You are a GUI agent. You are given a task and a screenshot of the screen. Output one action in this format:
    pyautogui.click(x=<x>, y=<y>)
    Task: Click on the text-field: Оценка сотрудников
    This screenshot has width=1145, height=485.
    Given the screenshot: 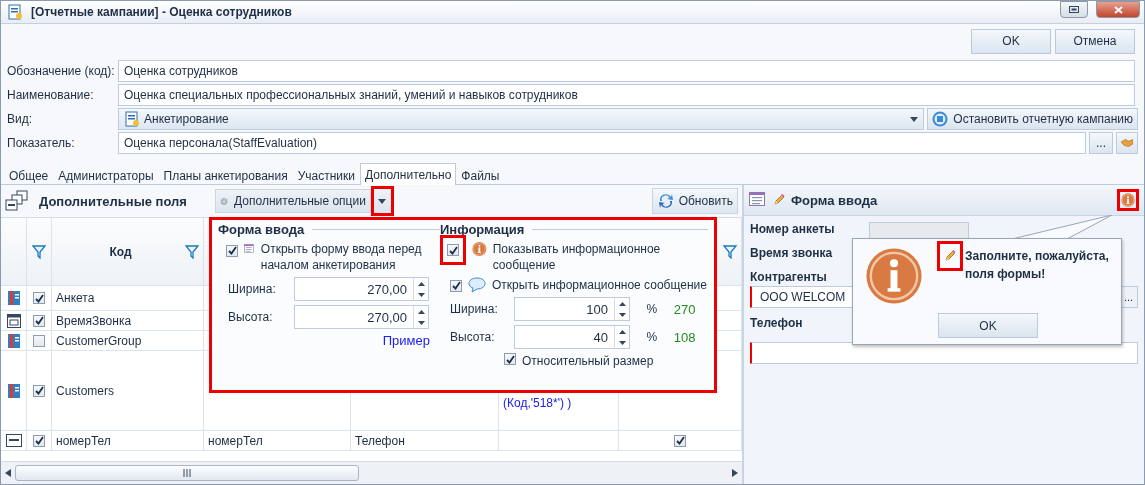 What is the action you would take?
    pyautogui.click(x=626, y=71)
    